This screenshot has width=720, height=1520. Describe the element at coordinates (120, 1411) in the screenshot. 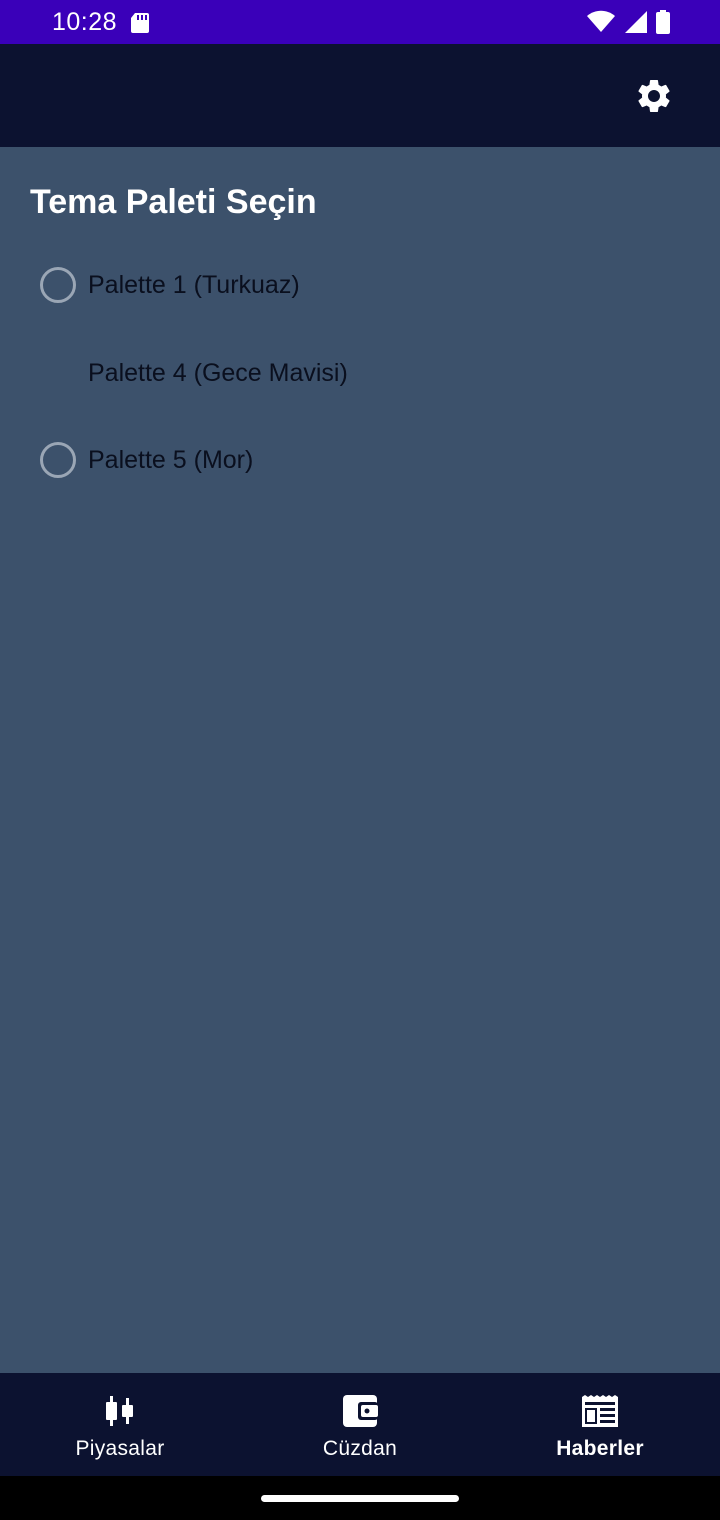

I see `candlestick-chart-icon` at that location.